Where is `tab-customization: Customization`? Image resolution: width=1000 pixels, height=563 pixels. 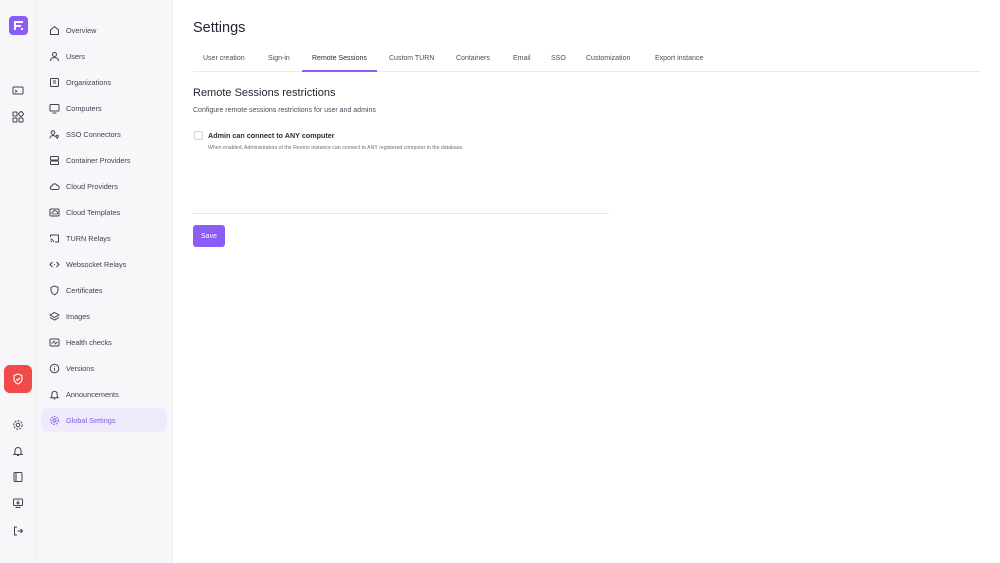
tab-customization: Customization is located at coordinates (608, 61).